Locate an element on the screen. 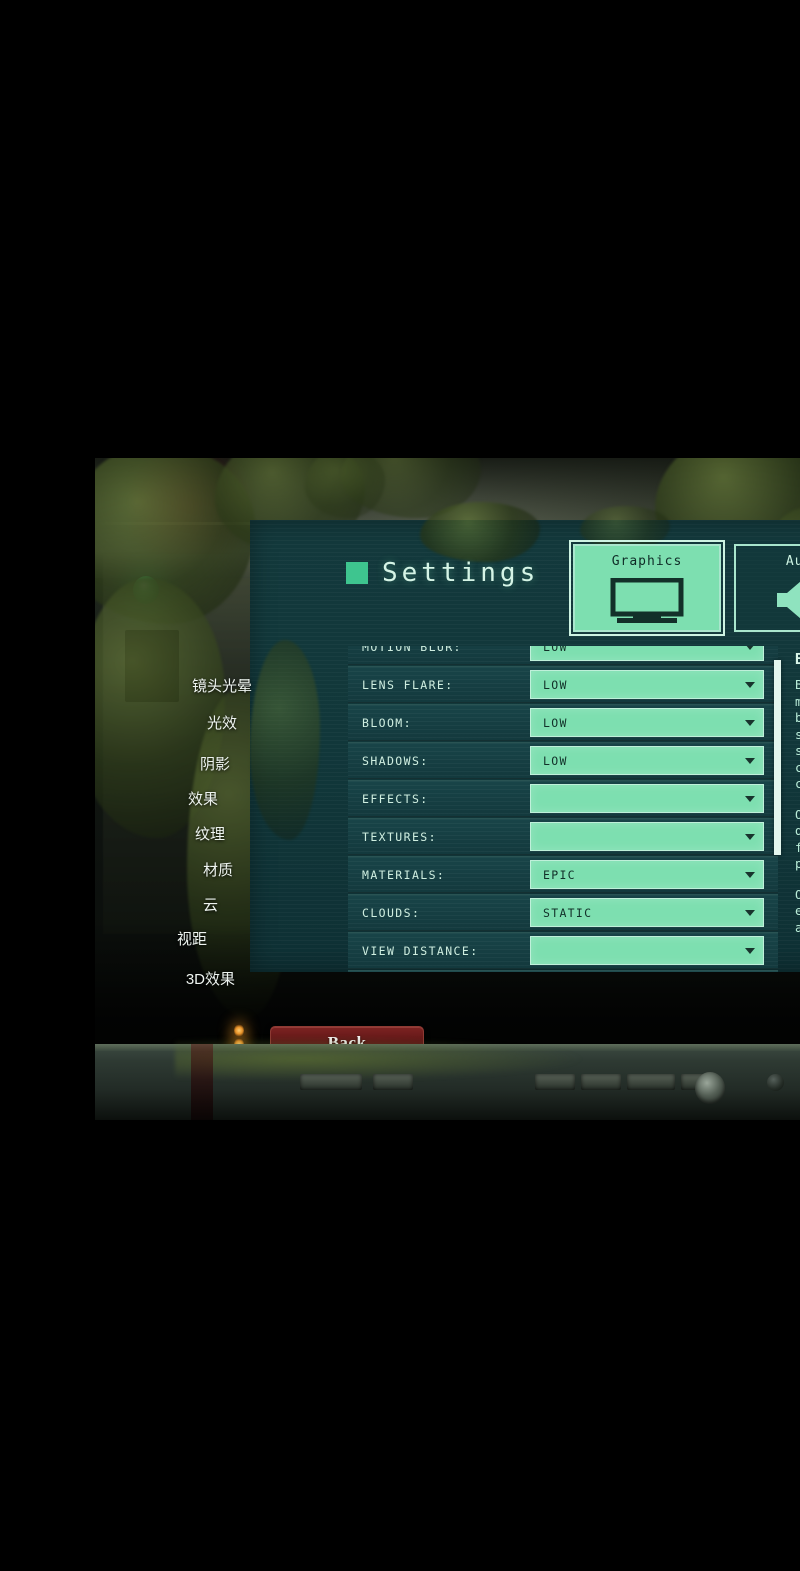  overlay-label-view-distance: 视距 is located at coordinates (191, 939).